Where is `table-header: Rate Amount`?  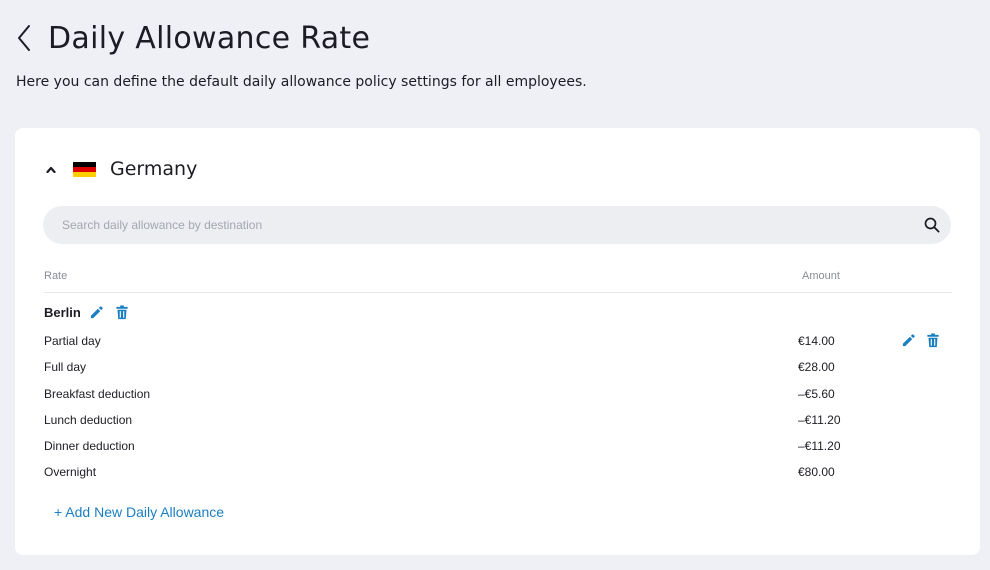 table-header: Rate Amount is located at coordinates (498, 280).